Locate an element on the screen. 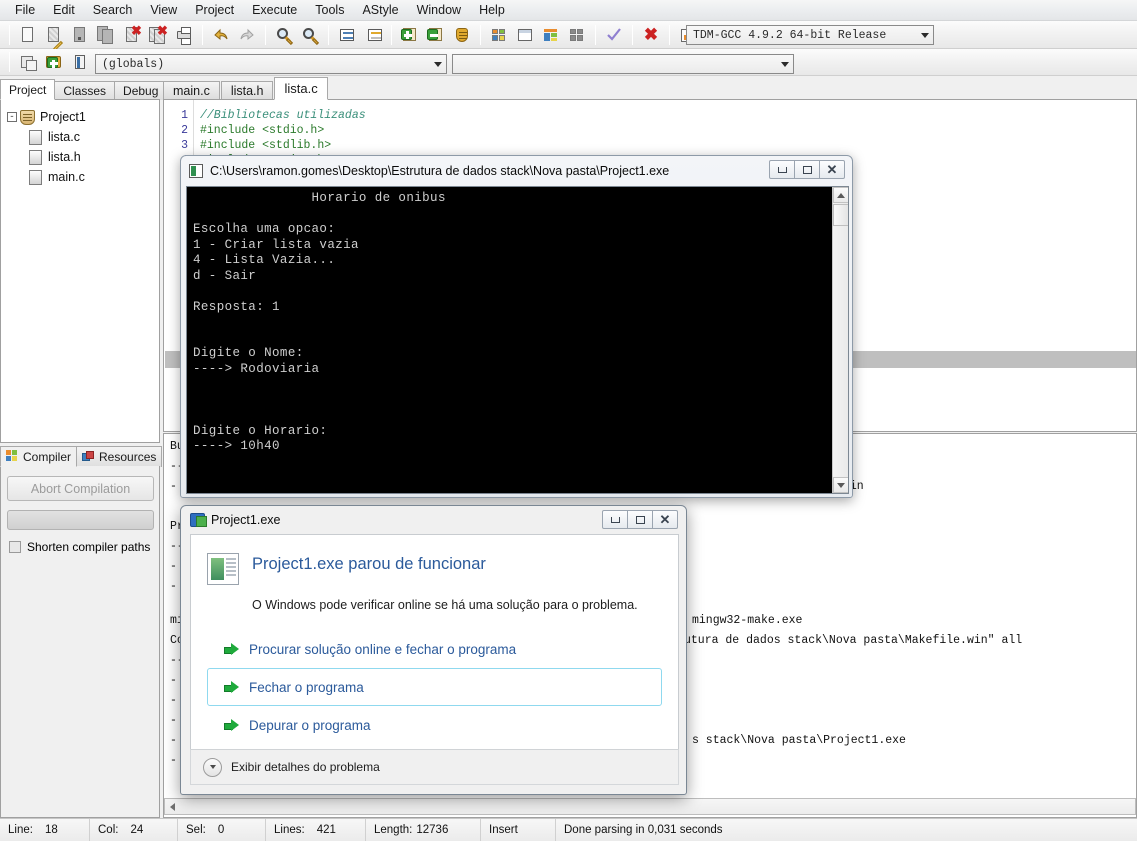 The width and height of the screenshot is (1137, 841). close-all-icon: ✖ is located at coordinates (158, 34).